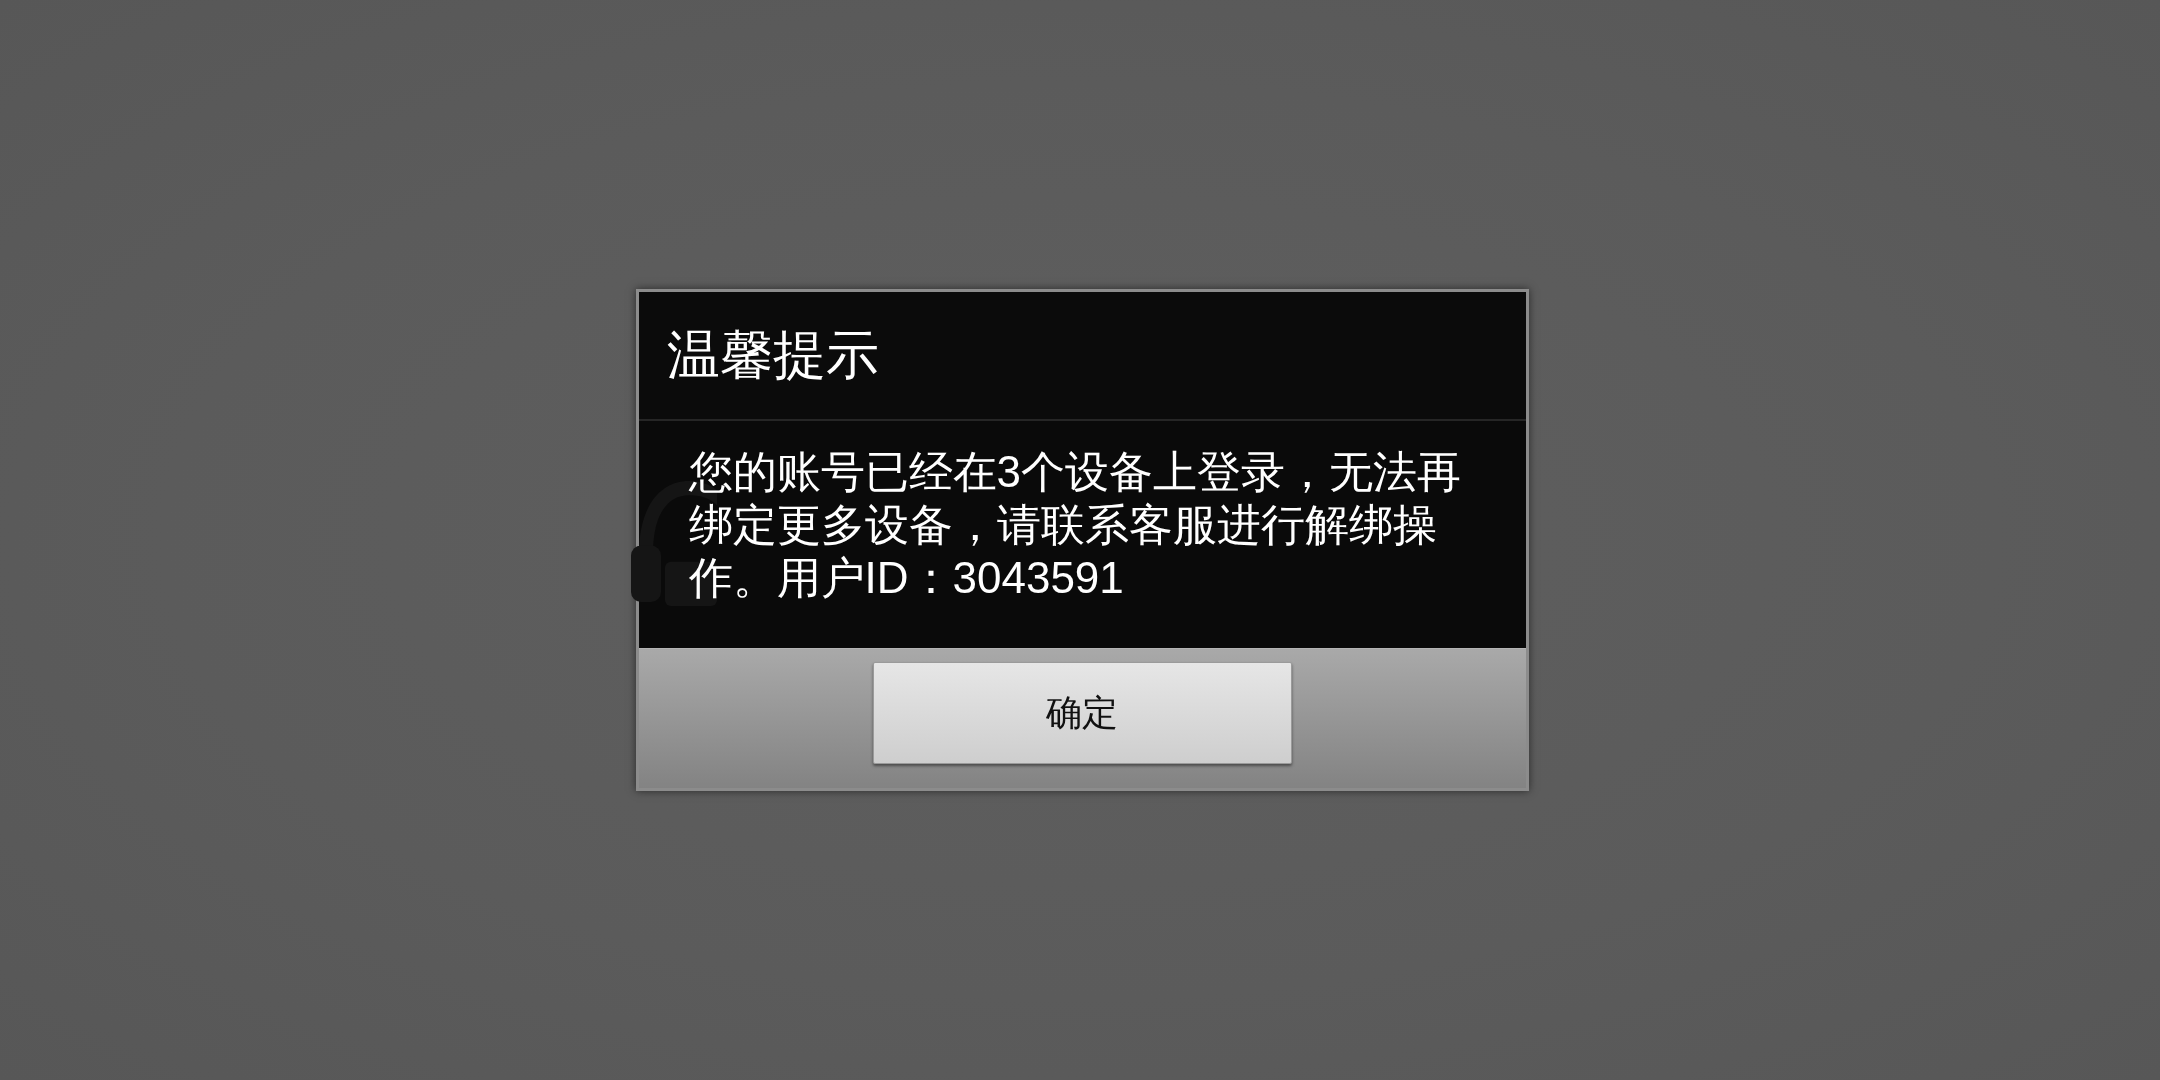  I want to click on dialog-message: 您的账号已经在3个设备上登录，无法再绑定更多设备，请联系客服进行解绑操作。用户ID：3043591, so click(1075, 525).